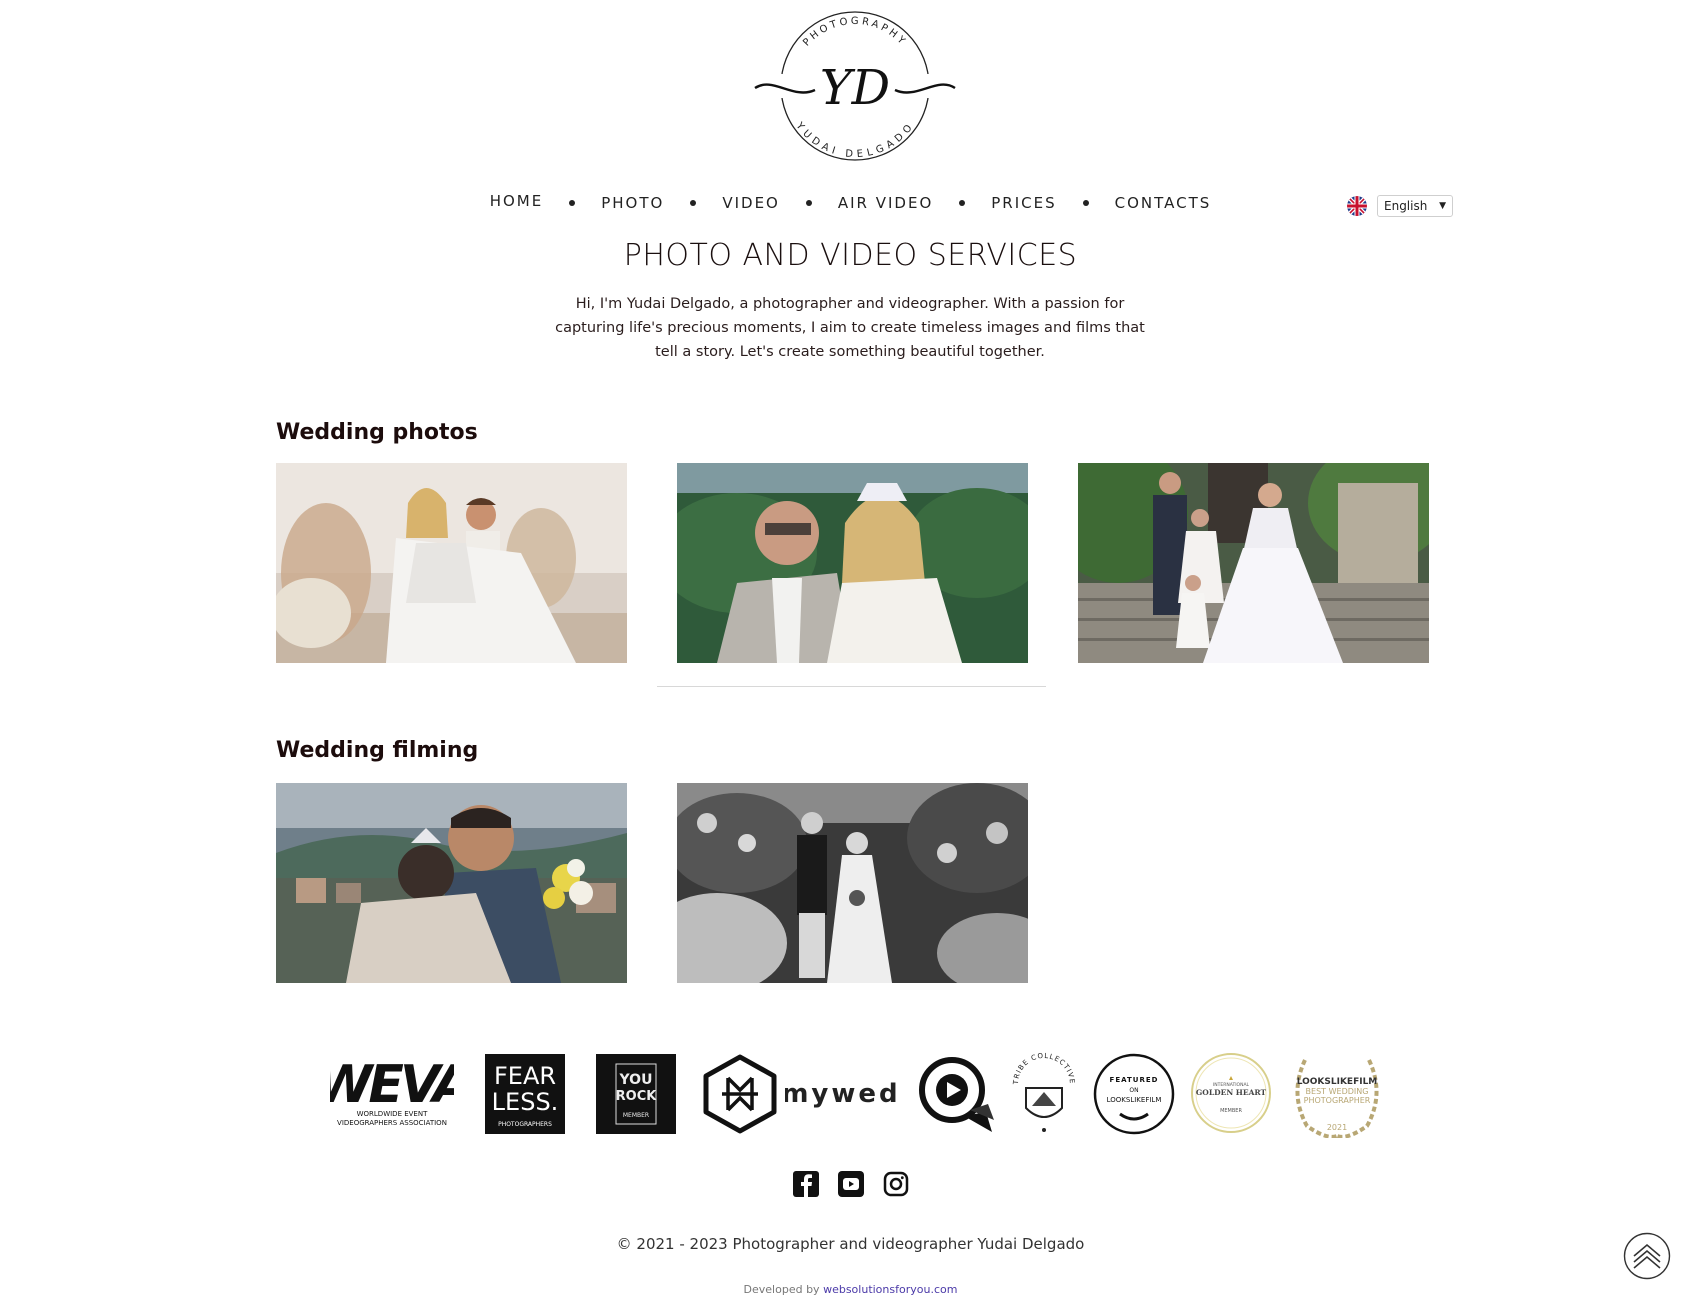 This screenshot has height=1303, width=1701. What do you see at coordinates (392, 1123) in the screenshot?
I see `weva-sub2: VIDEOGRAPHERS ASSOCIATION` at bounding box center [392, 1123].